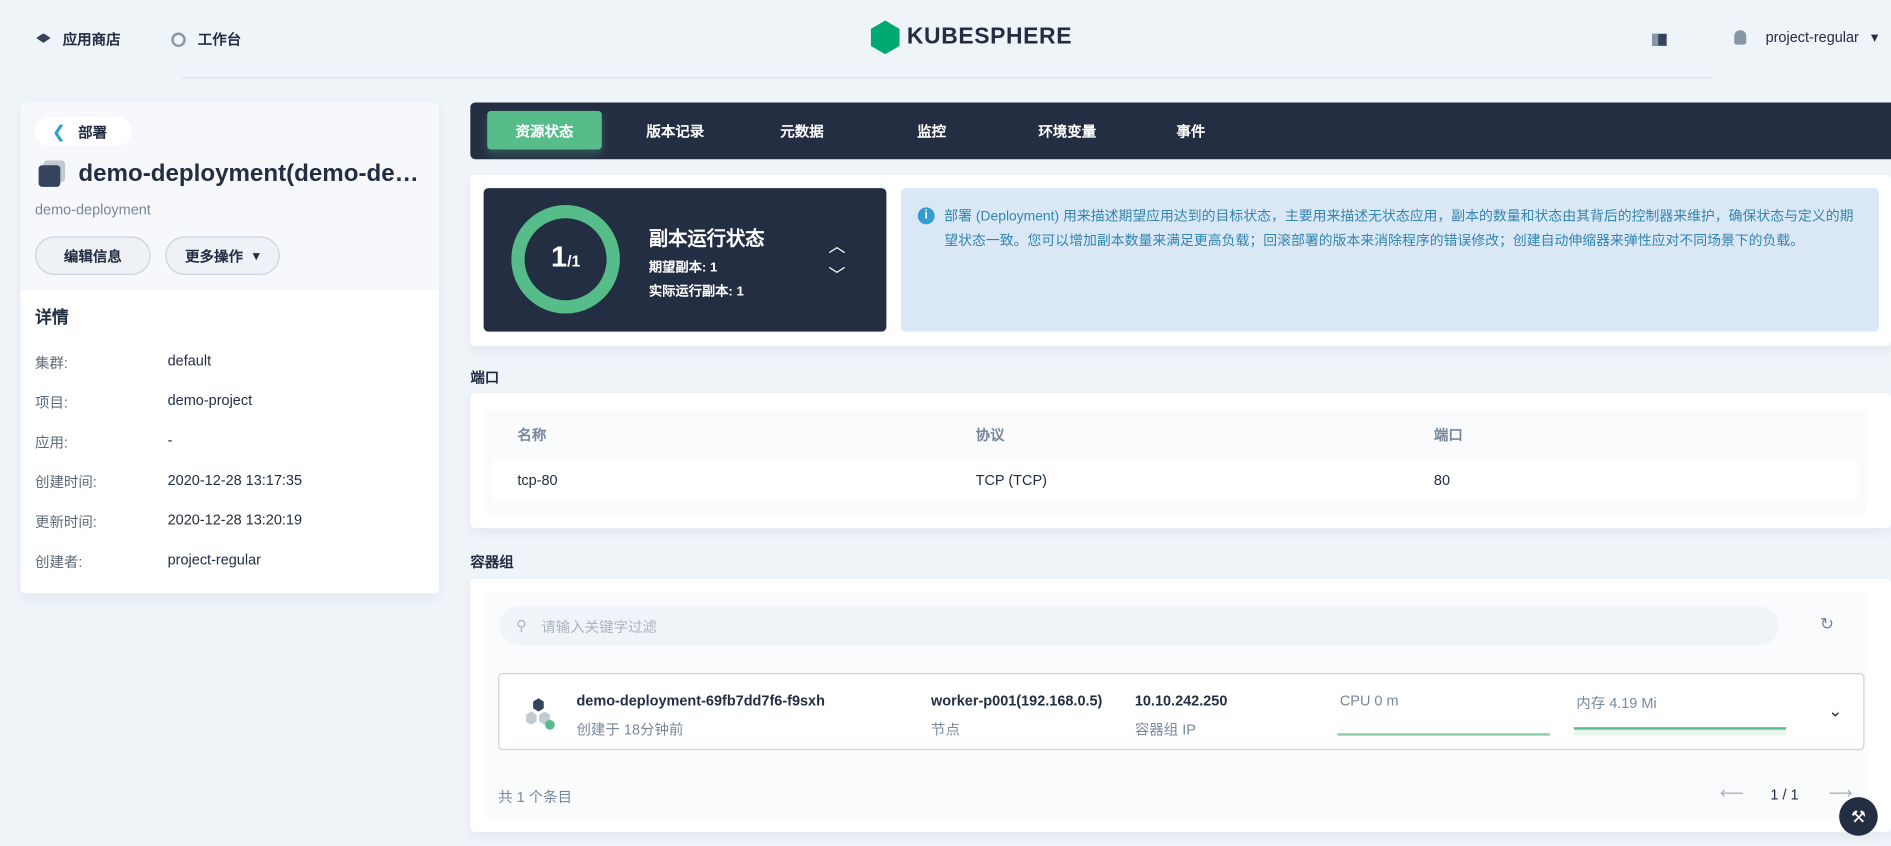 This screenshot has width=1891, height=846. Describe the element at coordinates (65, 522) in the screenshot. I see `detail-key: 更新时间:` at that location.